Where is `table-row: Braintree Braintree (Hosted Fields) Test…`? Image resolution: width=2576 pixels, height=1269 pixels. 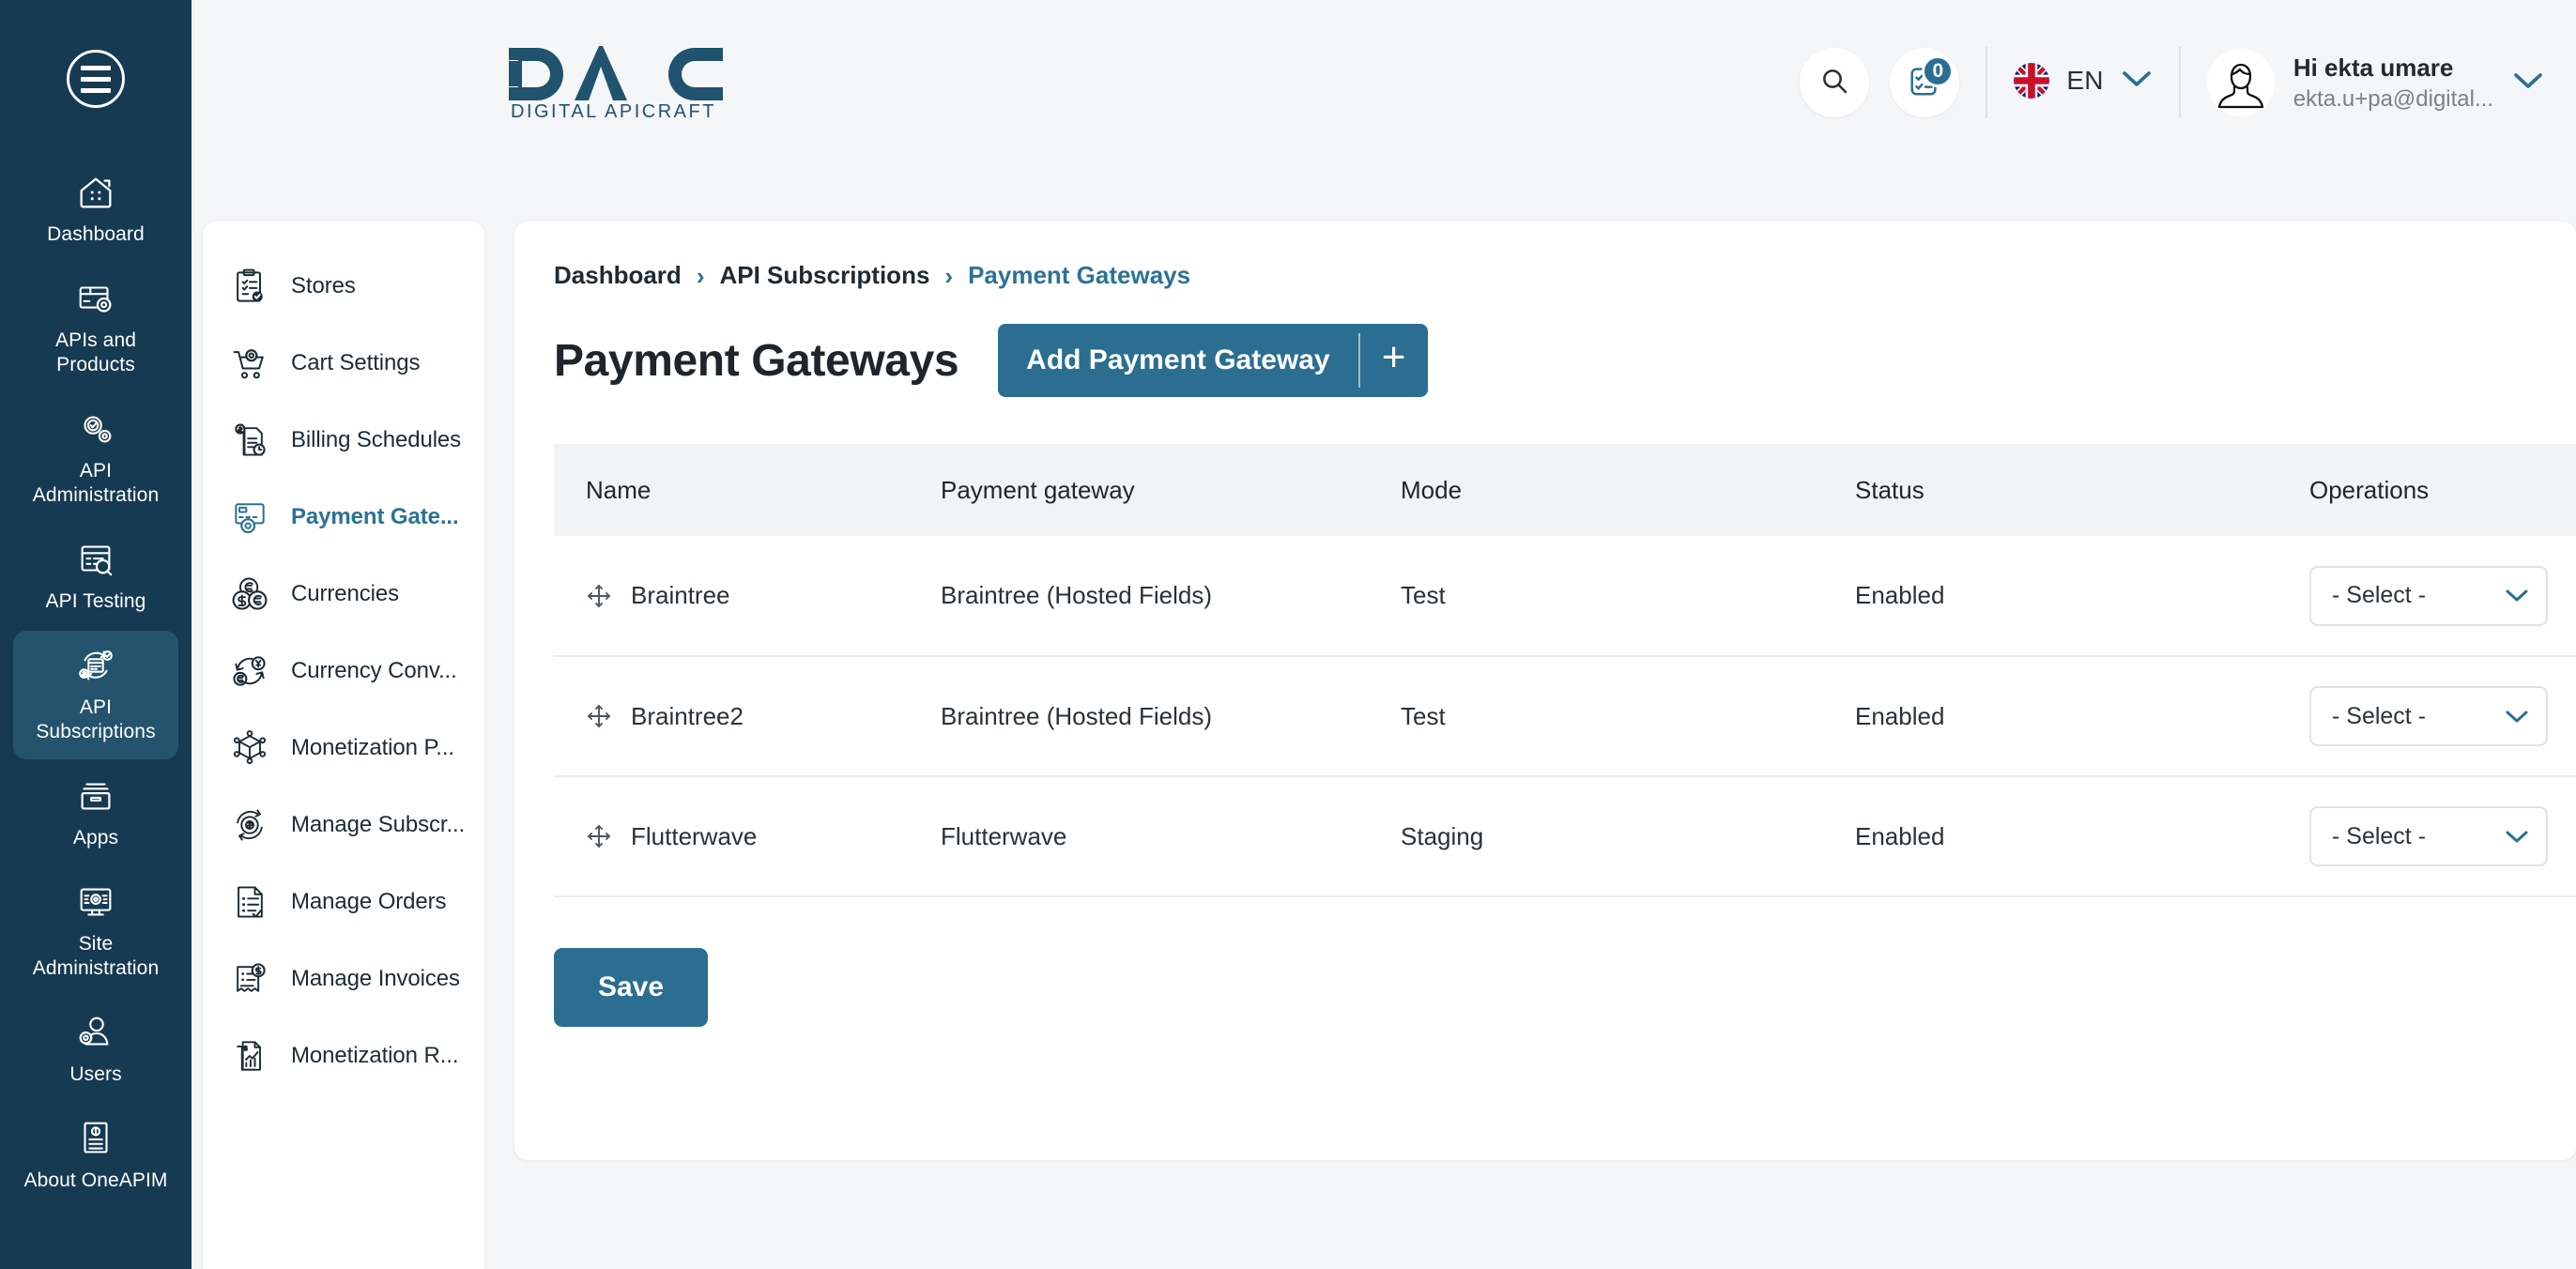 table-row: Braintree Braintree (Hosted Fields) Test… is located at coordinates (1565, 597).